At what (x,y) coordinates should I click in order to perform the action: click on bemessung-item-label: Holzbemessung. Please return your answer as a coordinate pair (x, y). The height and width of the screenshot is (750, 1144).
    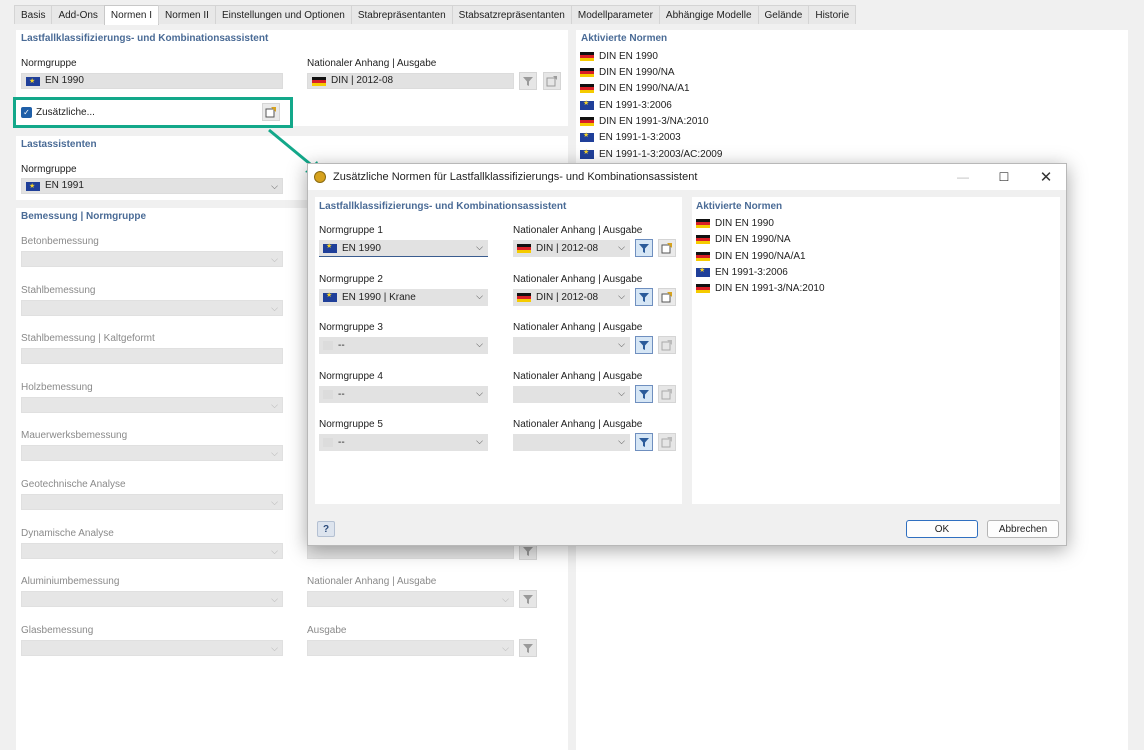
    Looking at the image, I should click on (57, 387).